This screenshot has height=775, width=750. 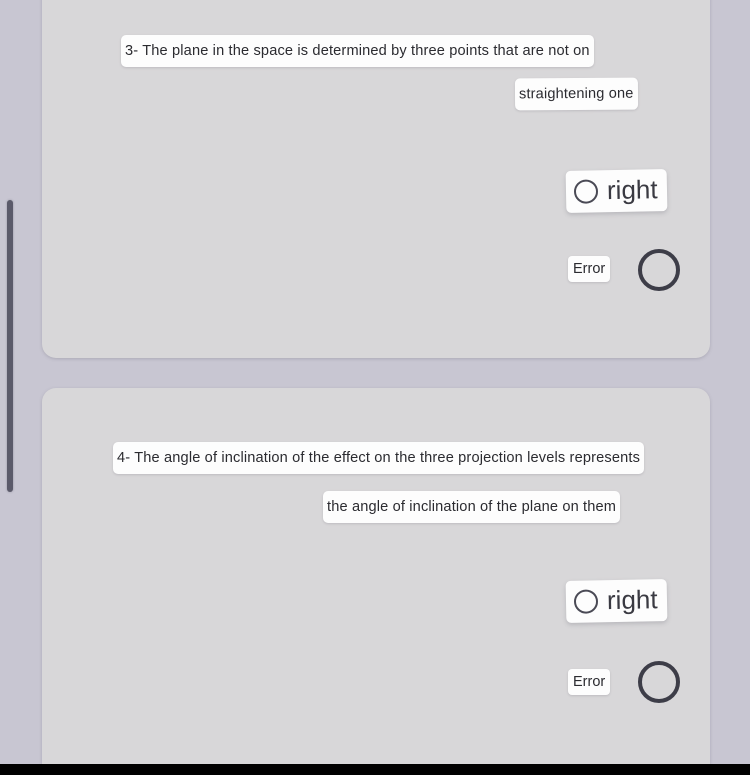 I want to click on question-4-option-right: right, so click(x=616, y=601).